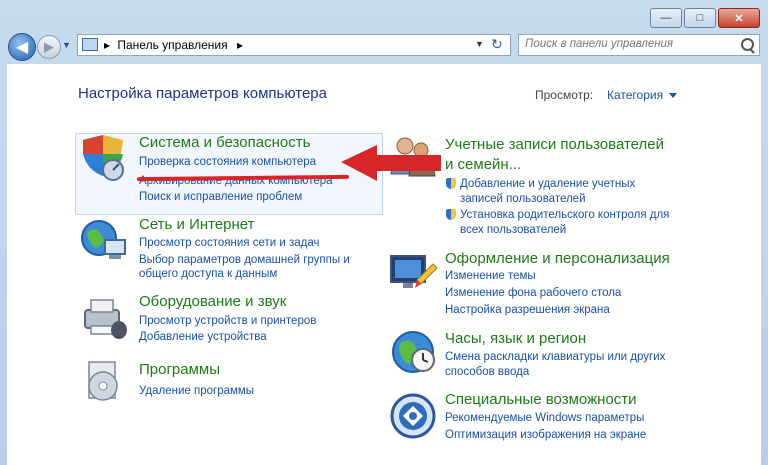 Image resolution: width=768 pixels, height=465 pixels. I want to click on search-box, so click(639, 45).